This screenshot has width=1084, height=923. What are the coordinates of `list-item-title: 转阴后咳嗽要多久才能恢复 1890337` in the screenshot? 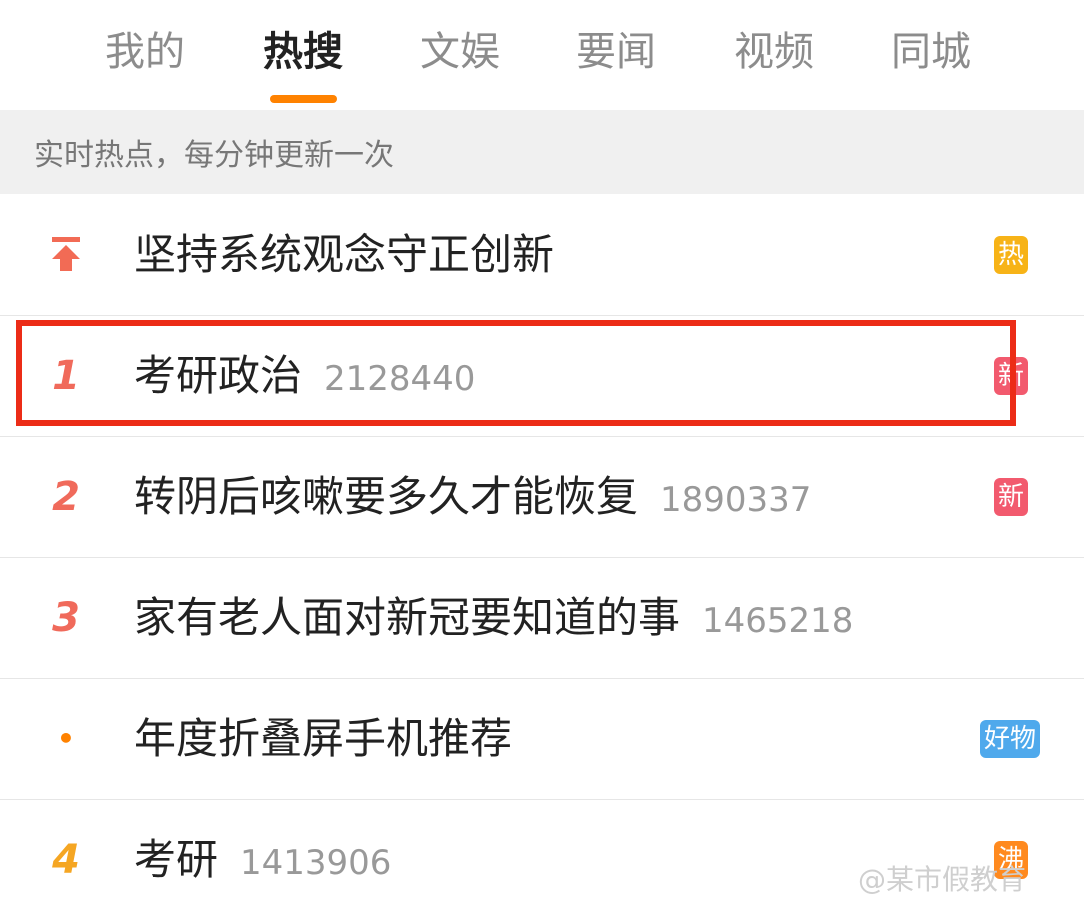 It's located at (472, 497).